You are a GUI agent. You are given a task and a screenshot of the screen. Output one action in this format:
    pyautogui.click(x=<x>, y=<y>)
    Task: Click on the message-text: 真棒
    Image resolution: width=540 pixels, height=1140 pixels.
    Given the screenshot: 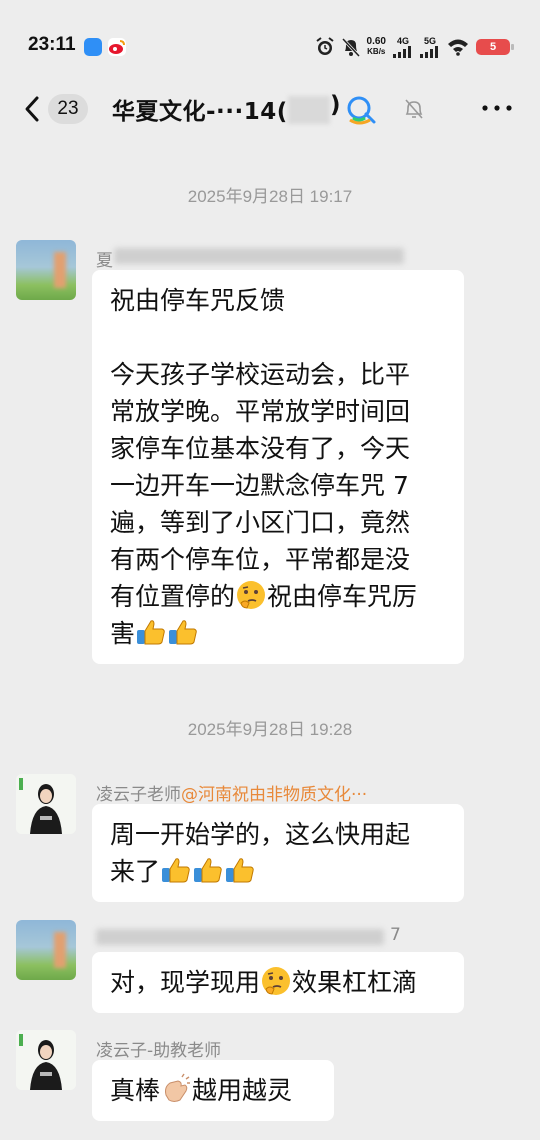 What is the action you would take?
    pyautogui.click(x=135, y=1090)
    